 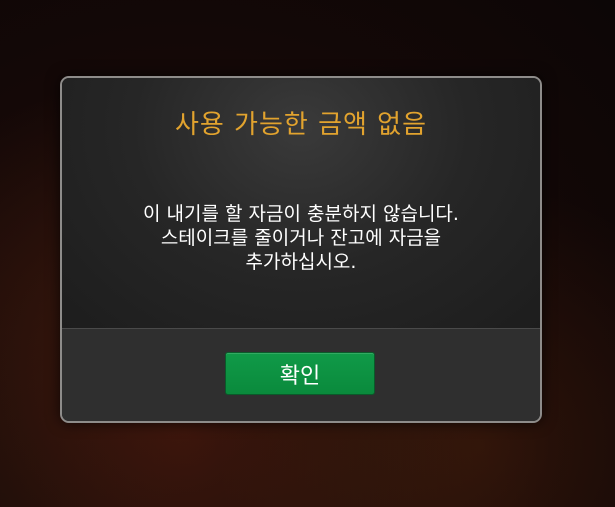 I want to click on dialog-title: 사용 가능한 금액 없음, so click(x=301, y=125).